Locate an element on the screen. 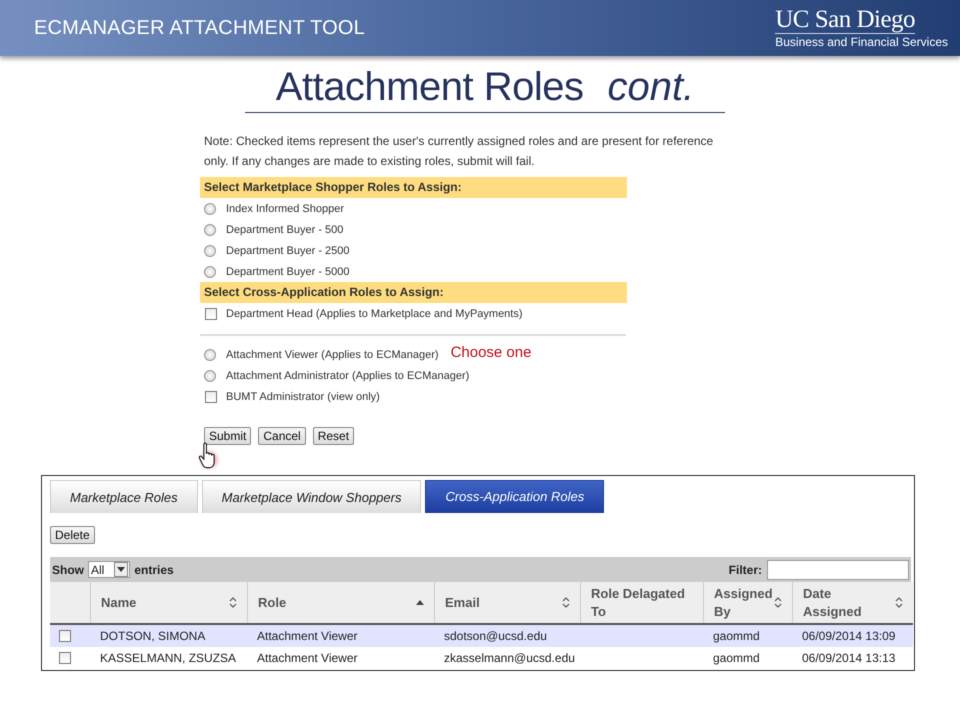  table-cell: sdotson@ucsd.edu is located at coordinates (495, 636).